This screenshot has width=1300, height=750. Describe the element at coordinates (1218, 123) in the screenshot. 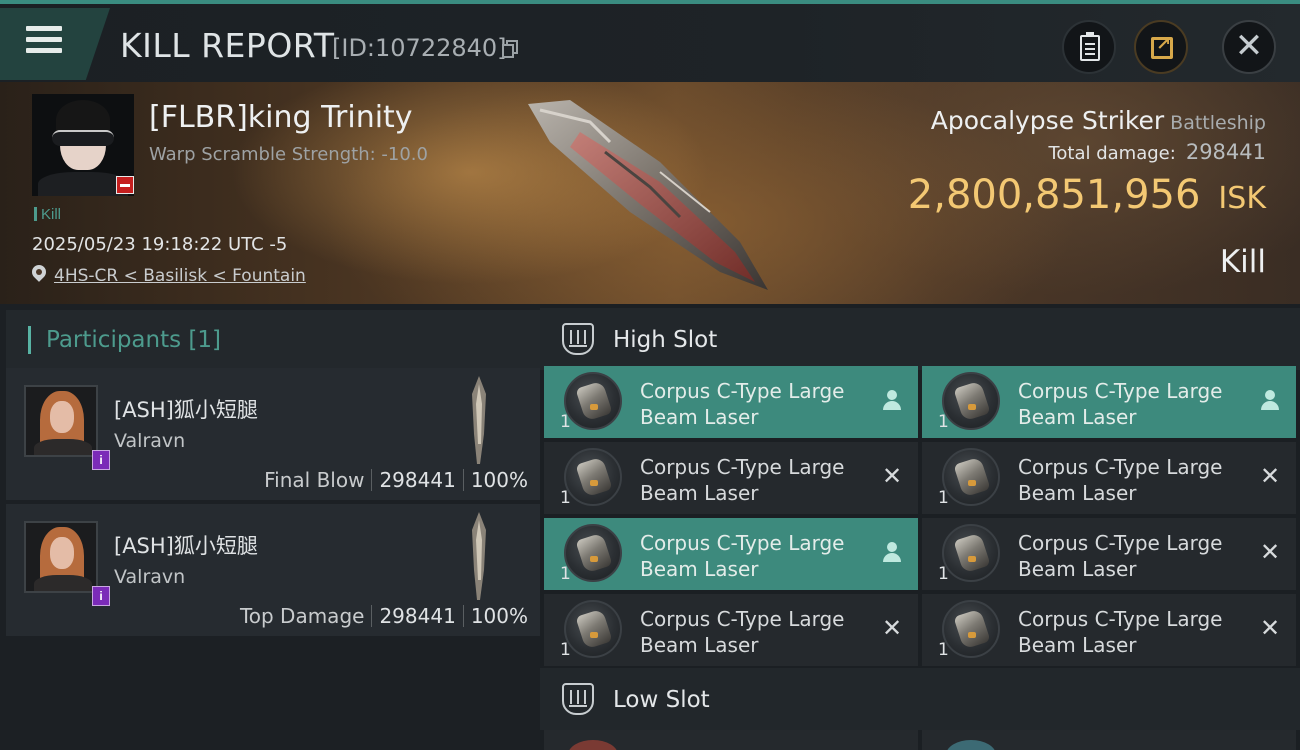

I see `ship-class: Battleship` at that location.